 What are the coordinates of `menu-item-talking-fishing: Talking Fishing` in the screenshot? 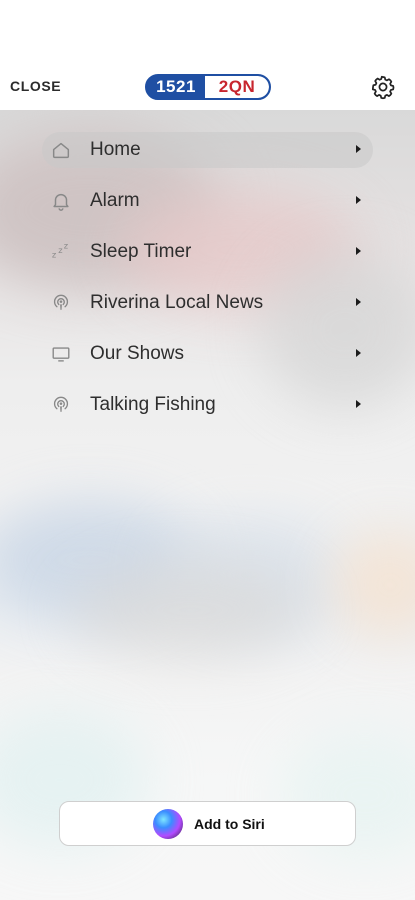 It's located at (207, 405).